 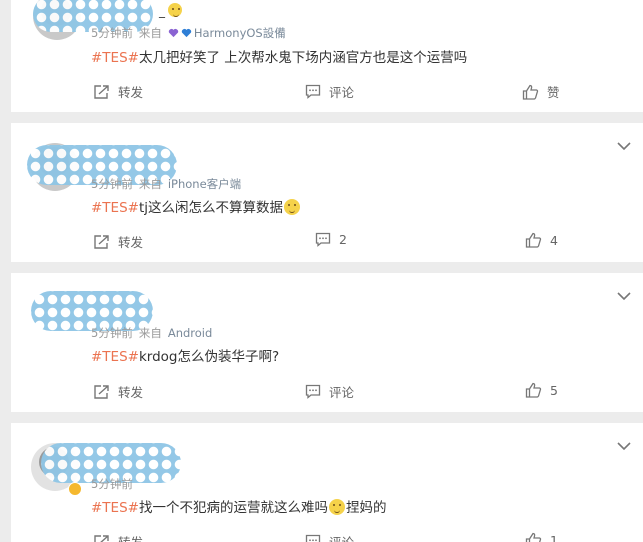 What do you see at coordinates (336, 507) in the screenshot?
I see `smirk-emoji-icon` at bounding box center [336, 507].